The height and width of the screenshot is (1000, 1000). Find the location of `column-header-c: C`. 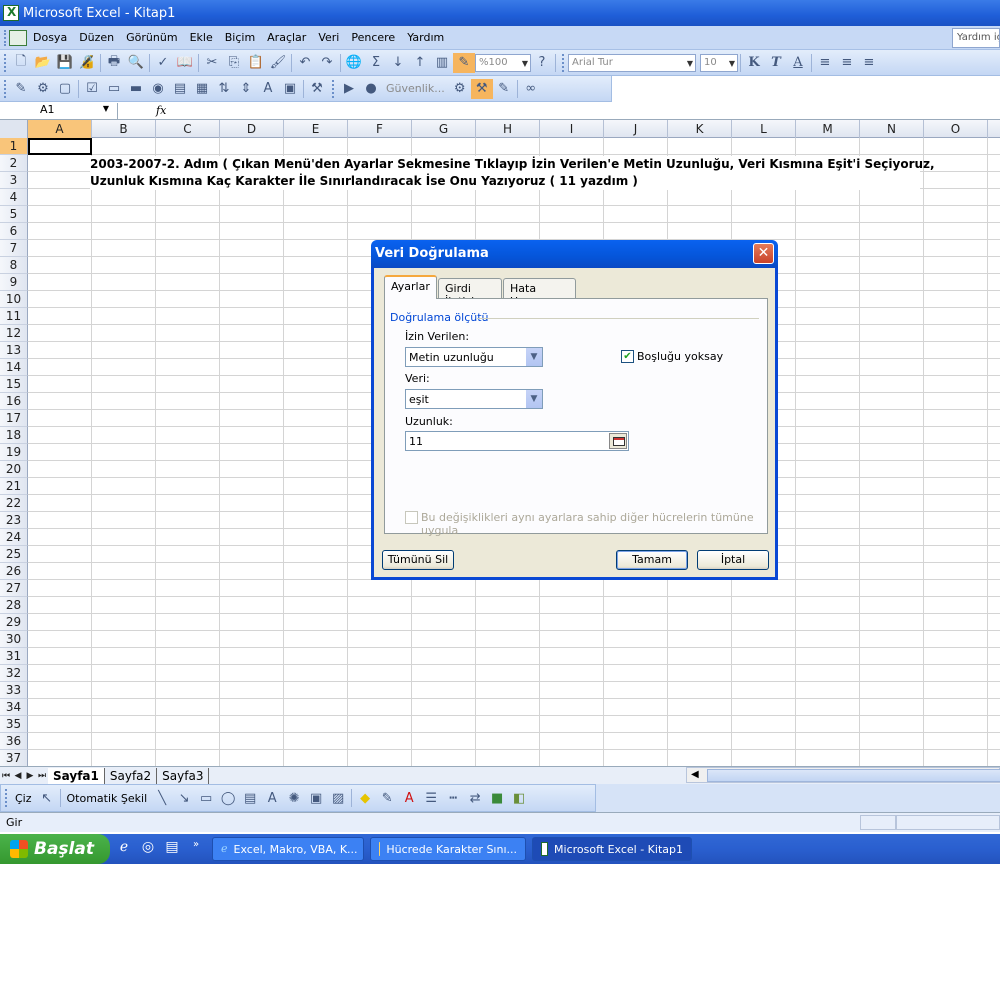

column-header-c: C is located at coordinates (188, 129).